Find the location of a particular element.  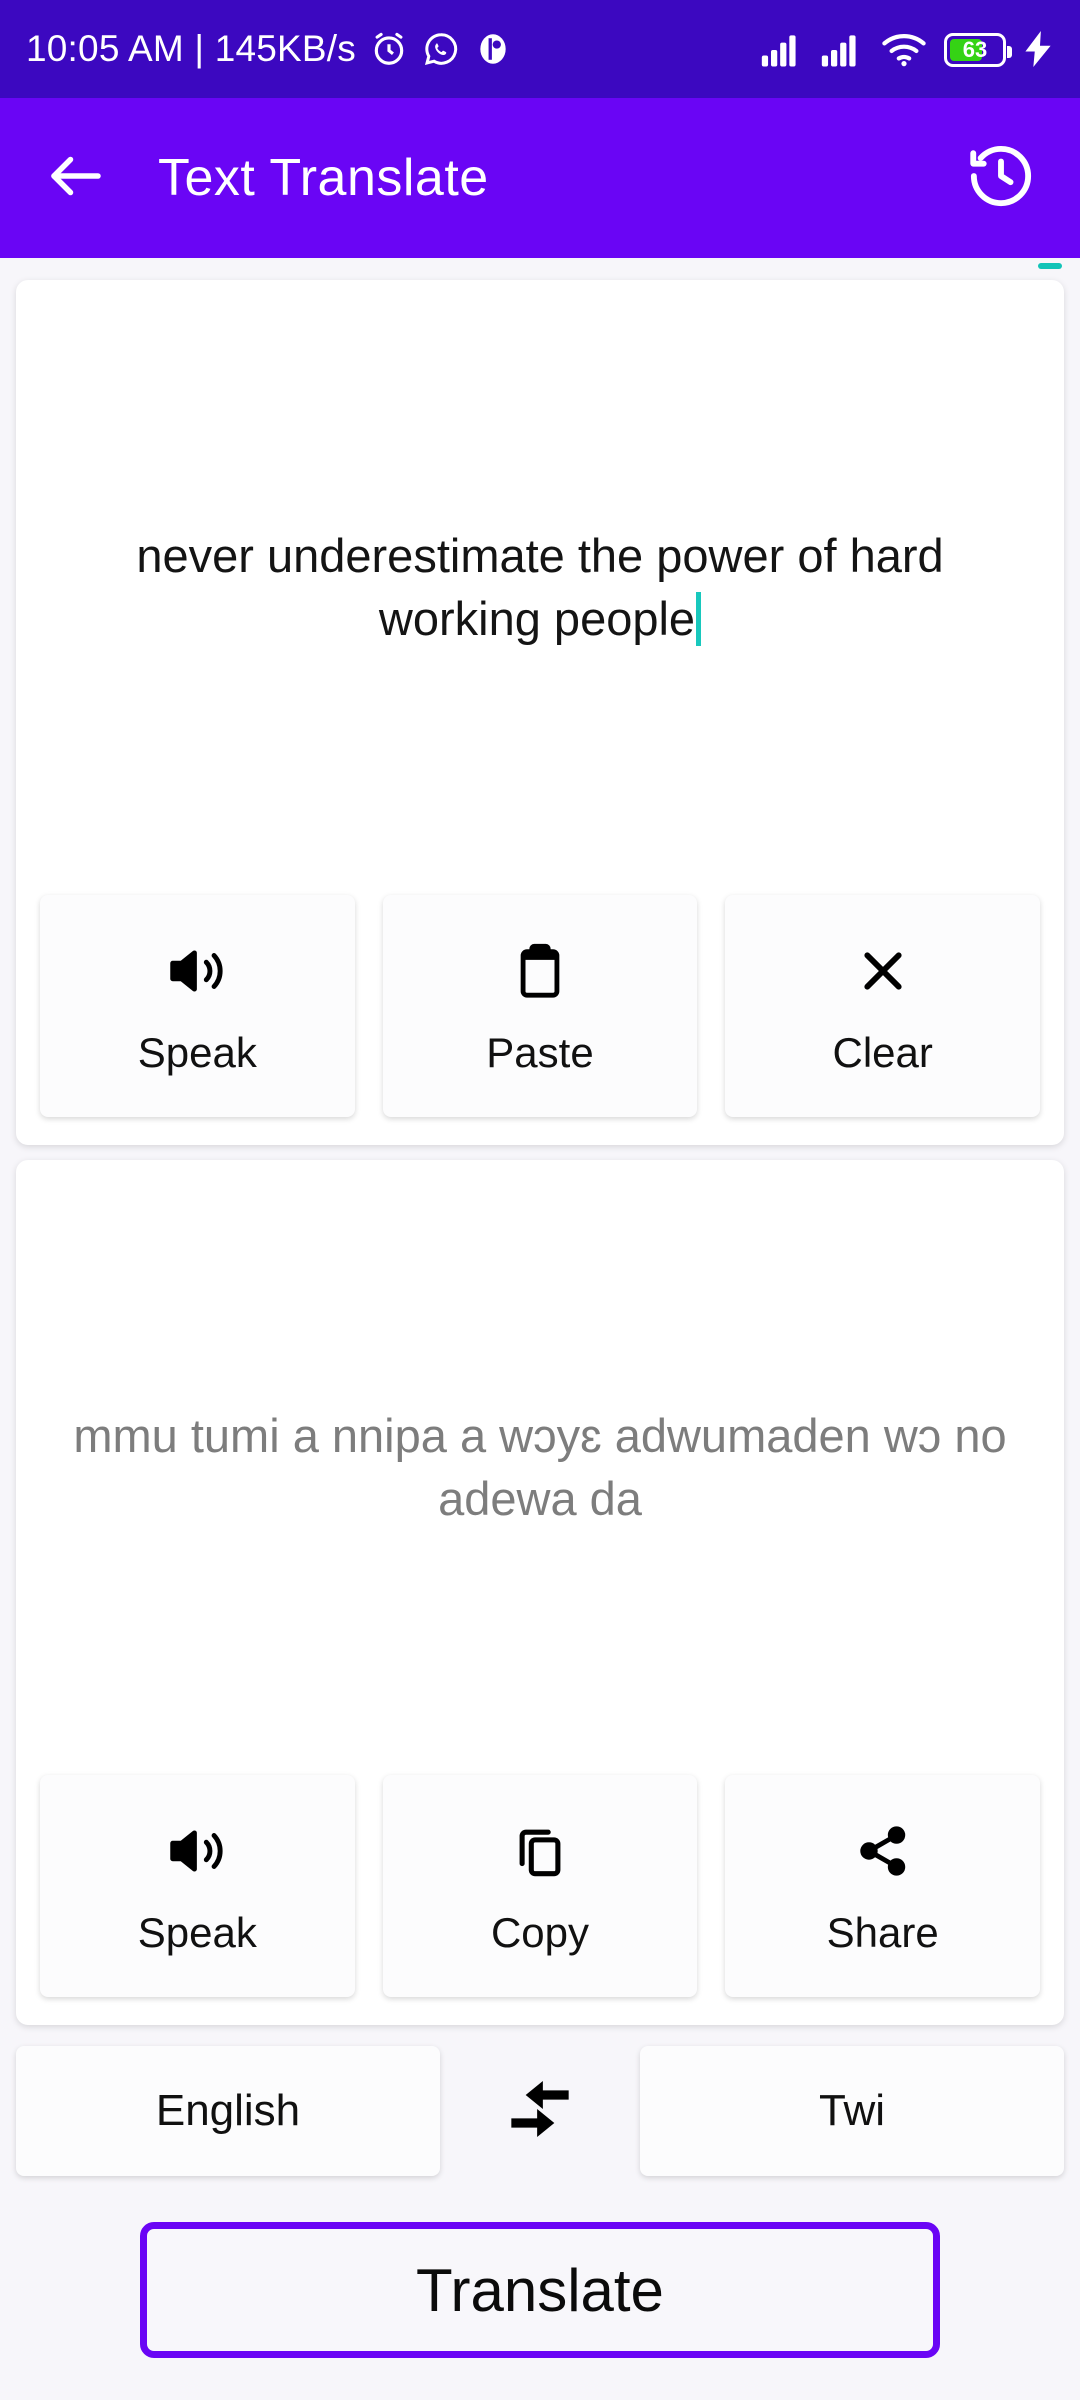

speak-source-button: Speak is located at coordinates (197, 1006).